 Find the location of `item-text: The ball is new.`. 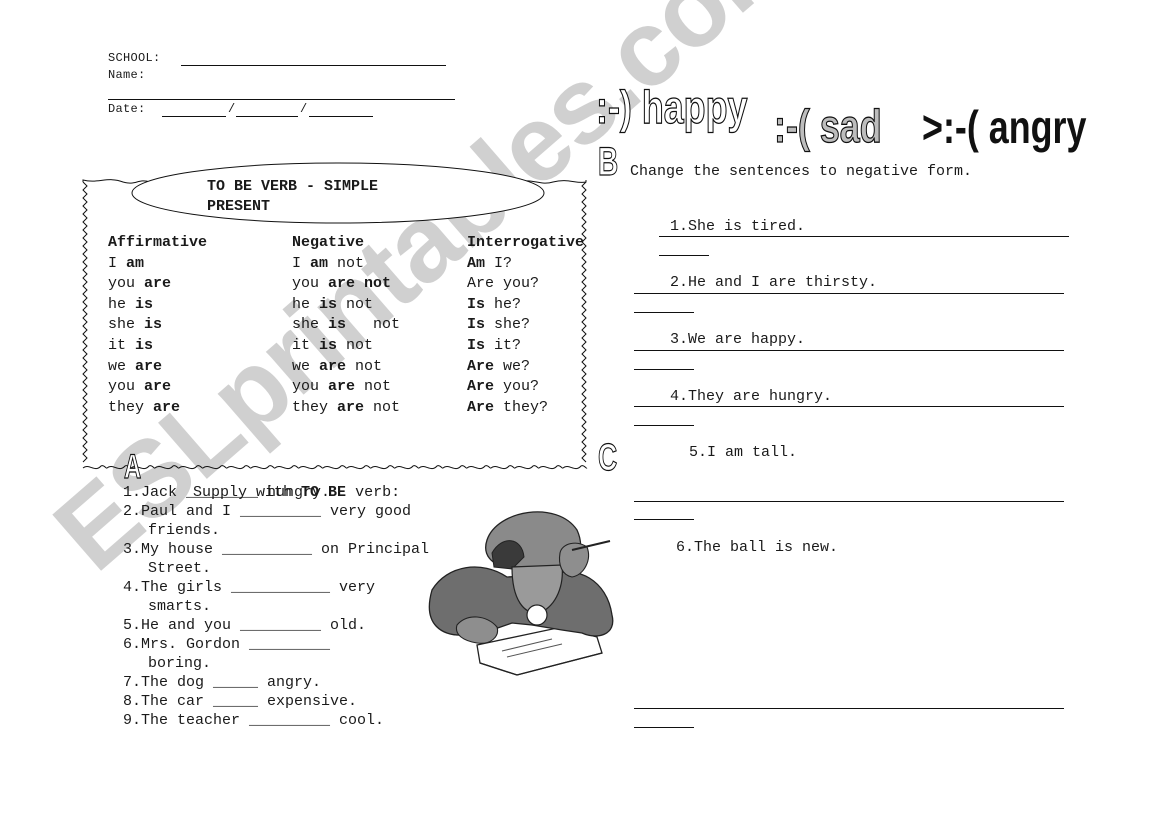

item-text: The ball is new. is located at coordinates (766, 547).